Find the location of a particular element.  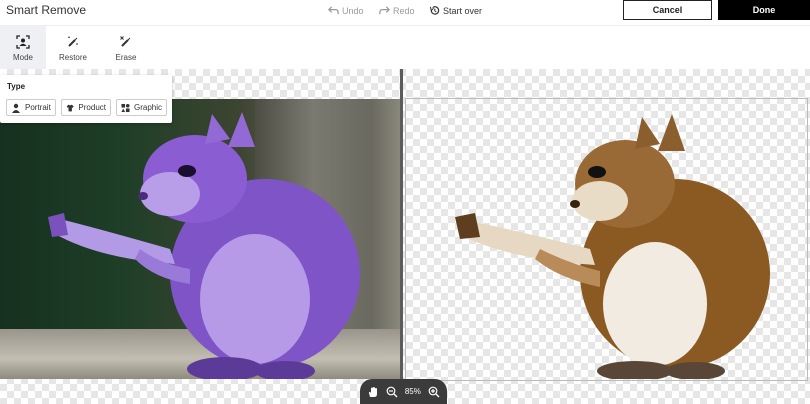

erase-label: Erase is located at coordinates (126, 57).